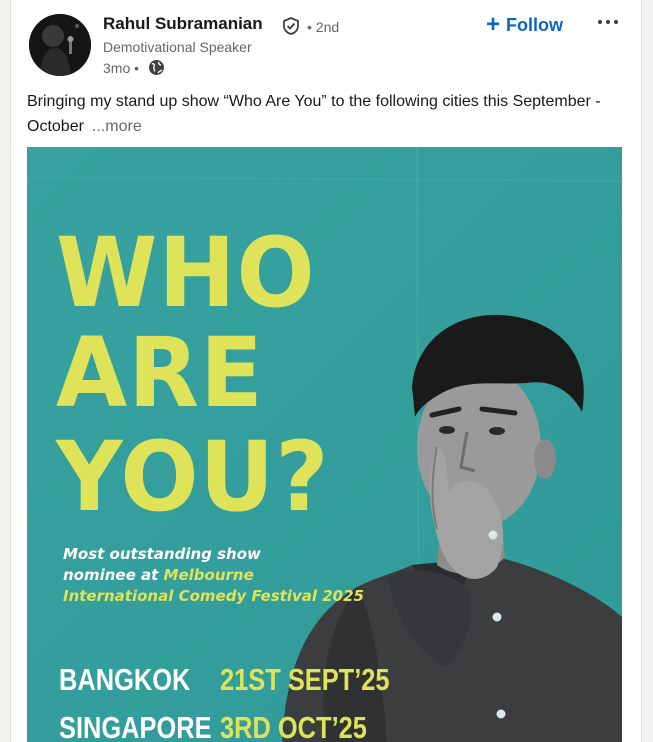  What do you see at coordinates (125, 679) in the screenshot?
I see `schedule-city: BANGKOK` at bounding box center [125, 679].